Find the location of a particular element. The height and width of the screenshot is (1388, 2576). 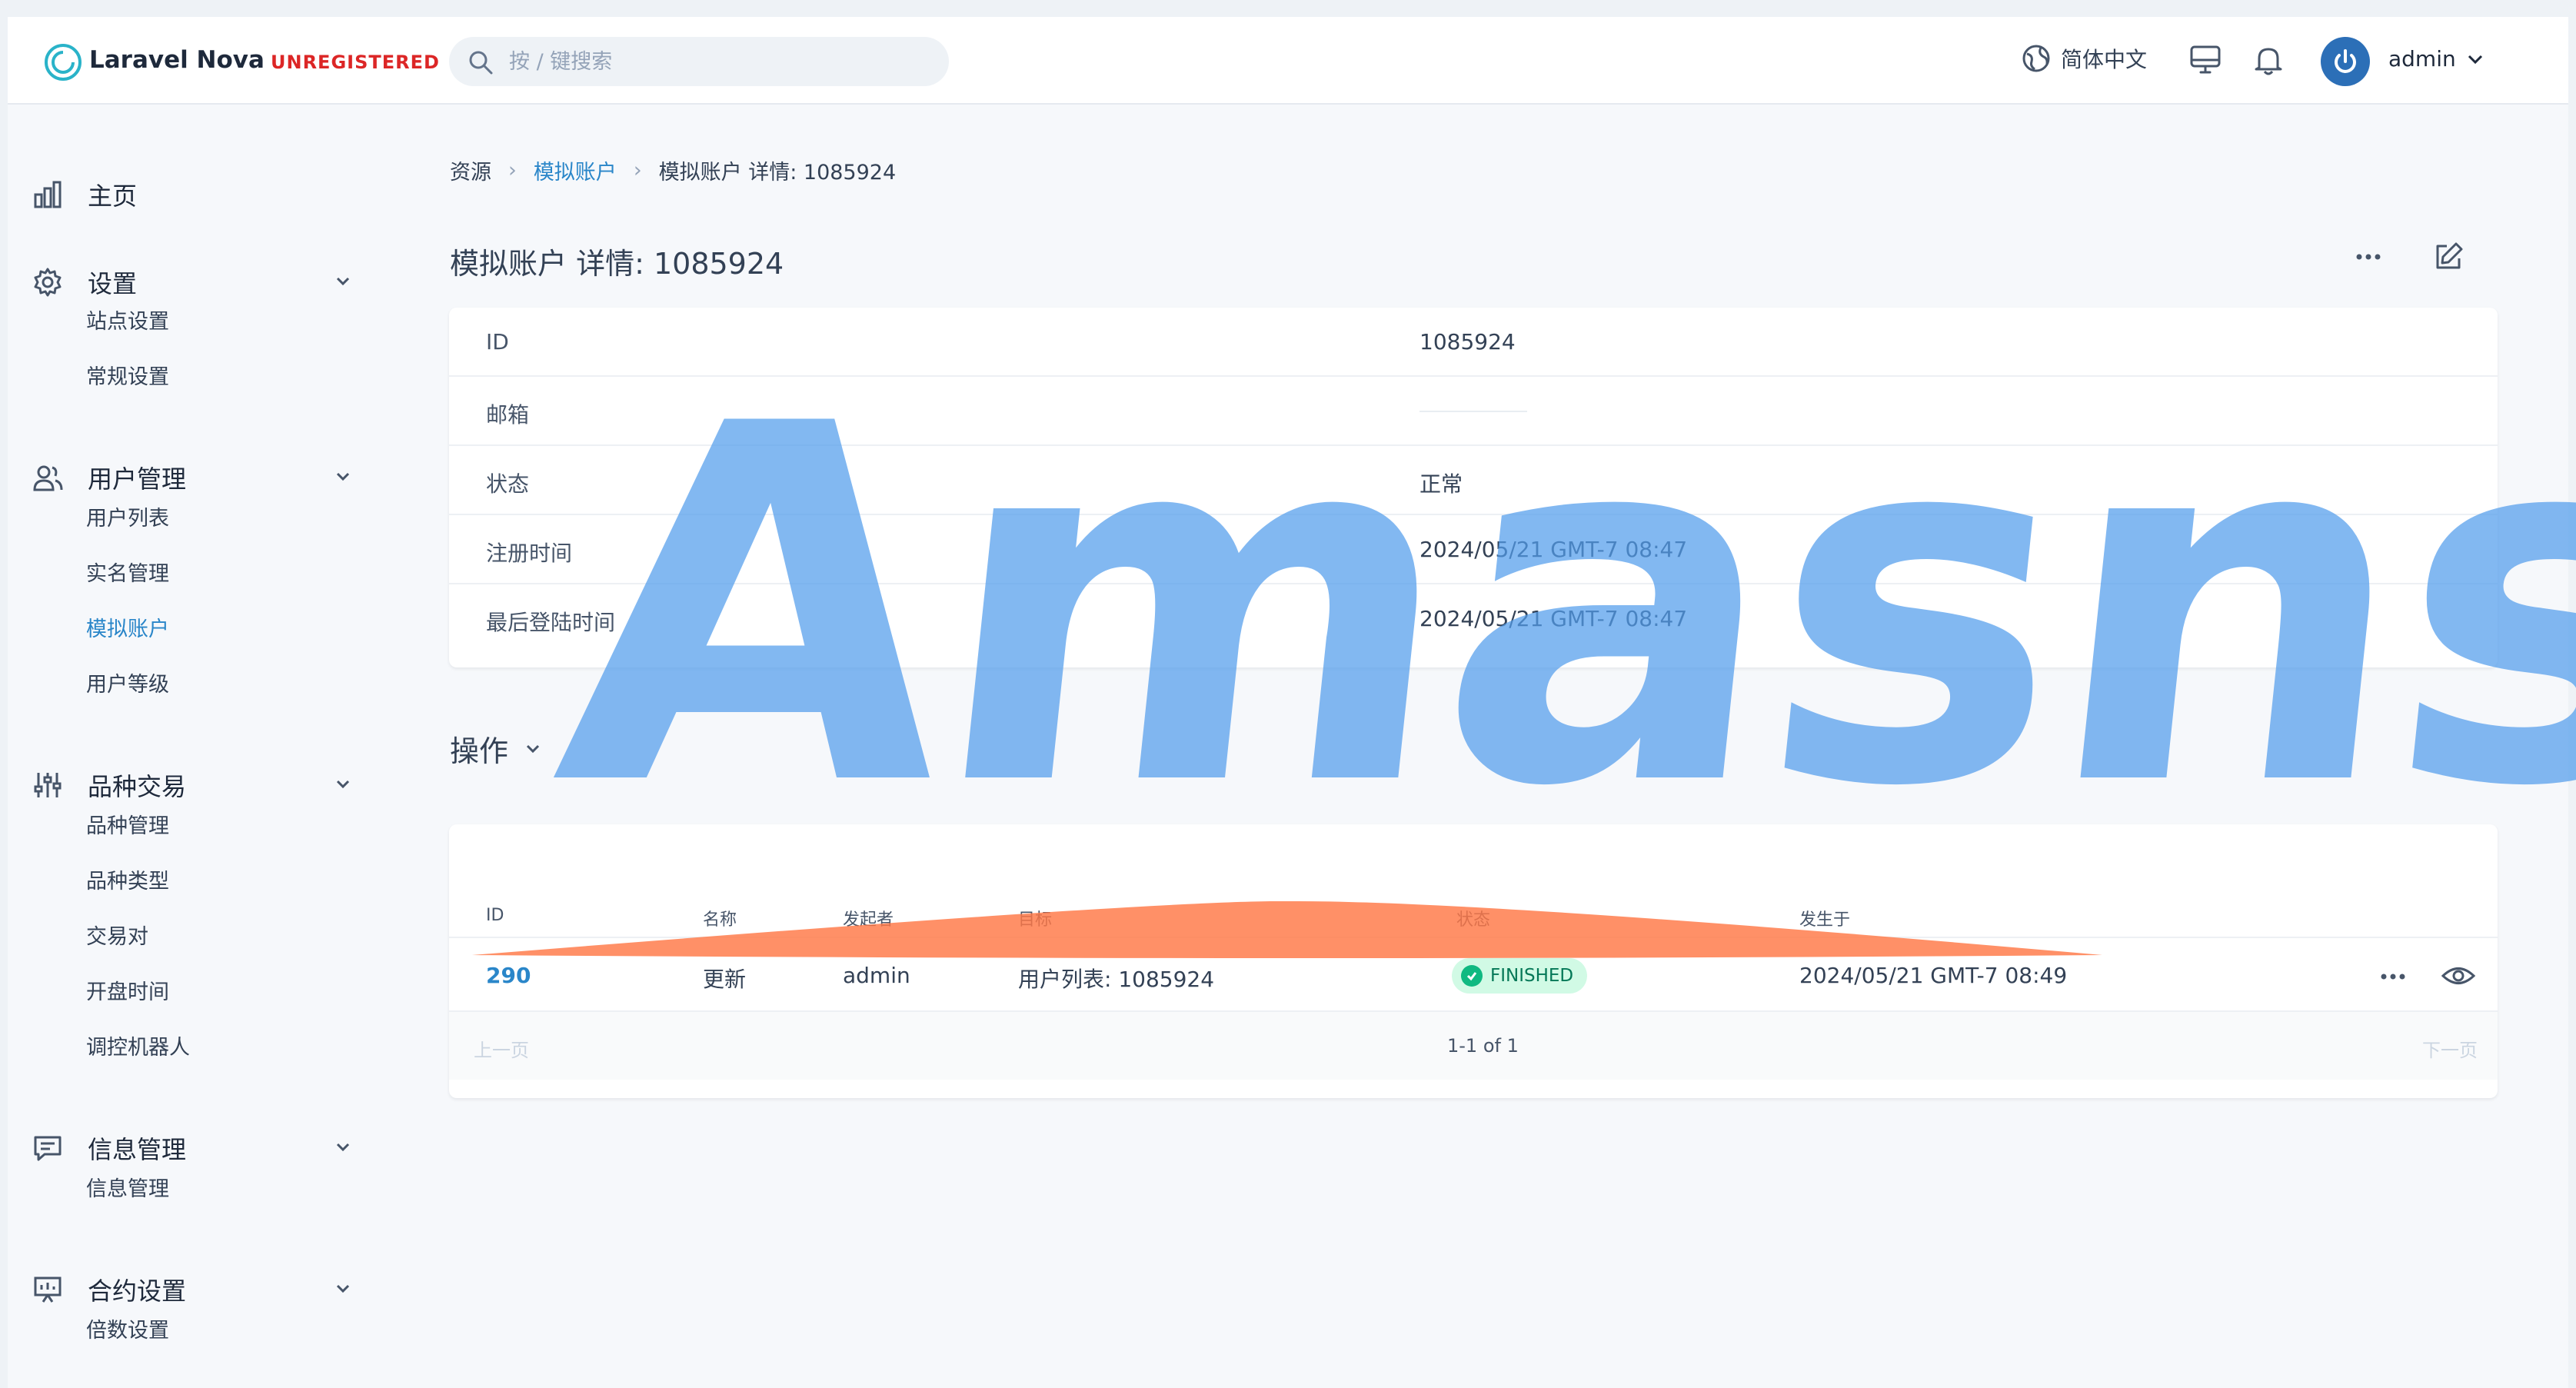

nav-messages-label: 信息管理 is located at coordinates (137, 1149).